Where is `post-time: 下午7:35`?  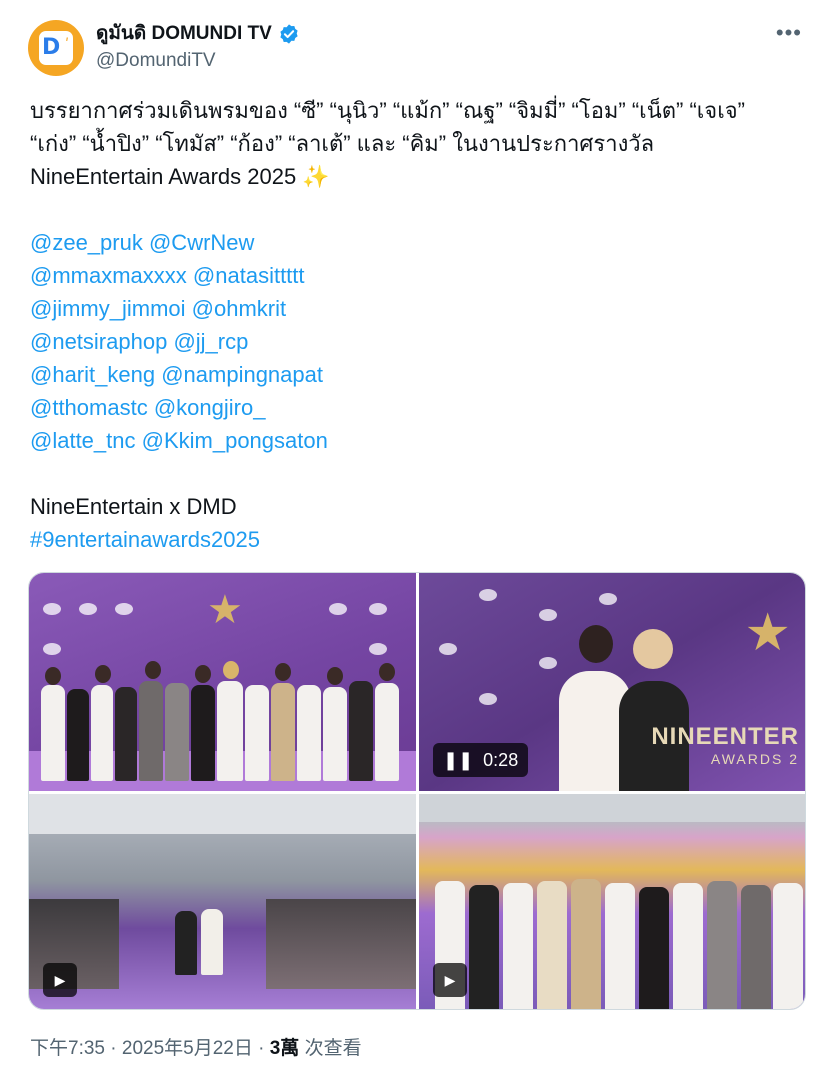 post-time: 下午7:35 is located at coordinates (67, 1048).